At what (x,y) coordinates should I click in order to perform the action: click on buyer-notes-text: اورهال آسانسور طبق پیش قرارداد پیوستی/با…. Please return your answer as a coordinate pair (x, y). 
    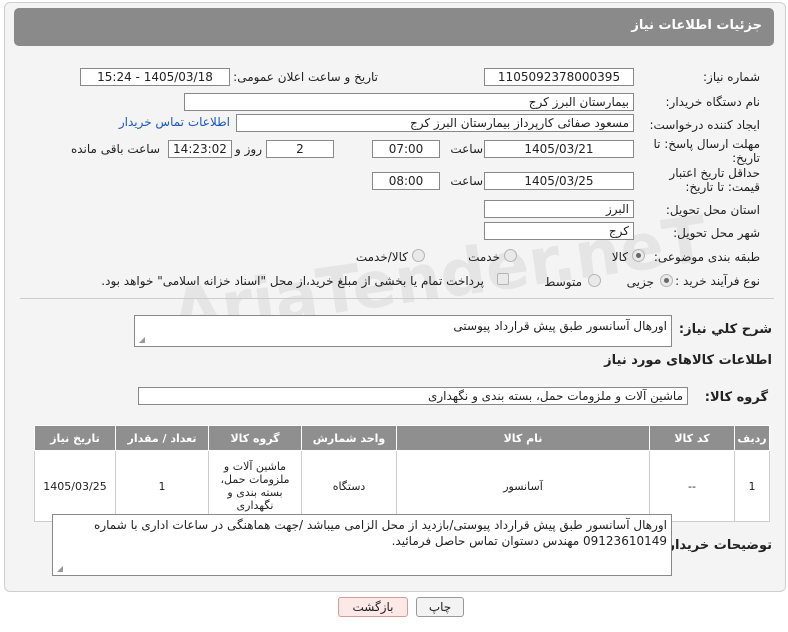
    Looking at the image, I should click on (380, 533).